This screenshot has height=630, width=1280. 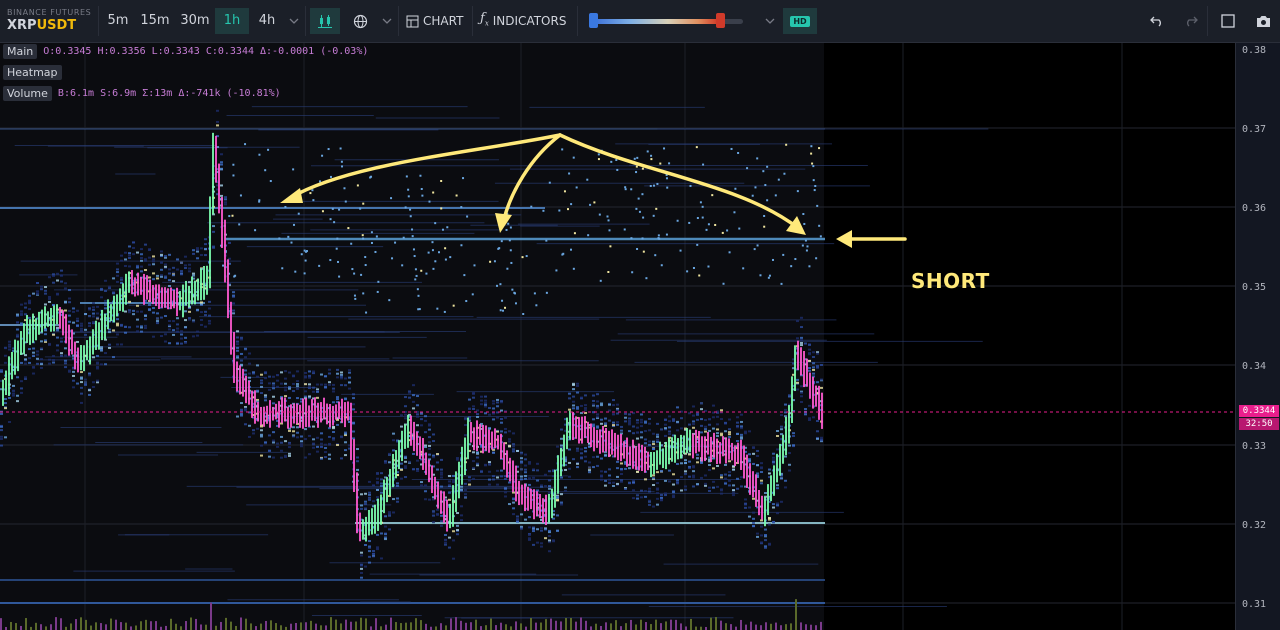 What do you see at coordinates (195, 21) in the screenshot?
I see `timeframe-30m: 30m` at bounding box center [195, 21].